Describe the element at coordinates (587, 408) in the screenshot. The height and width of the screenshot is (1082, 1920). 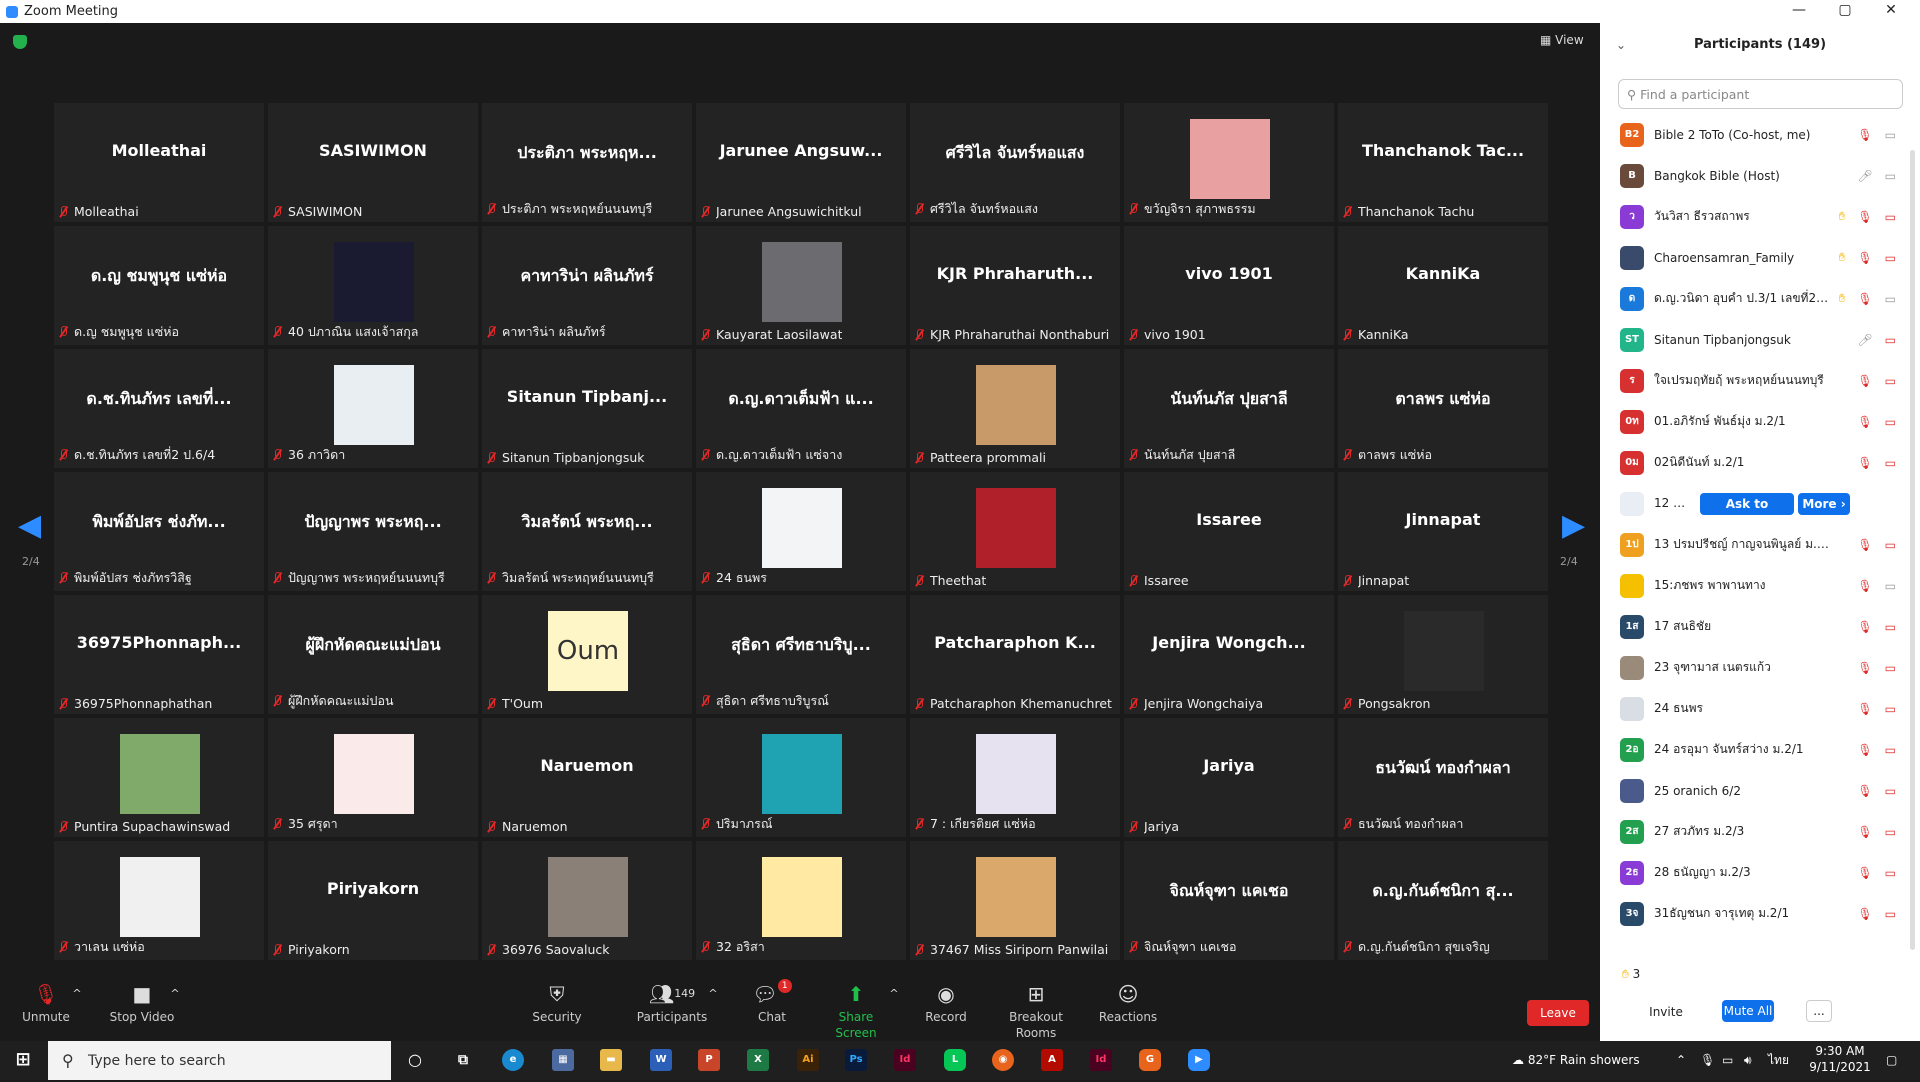
I see `video-tile: Sitanun Tipbanj... Sitanun Tipbanjongsuk` at that location.